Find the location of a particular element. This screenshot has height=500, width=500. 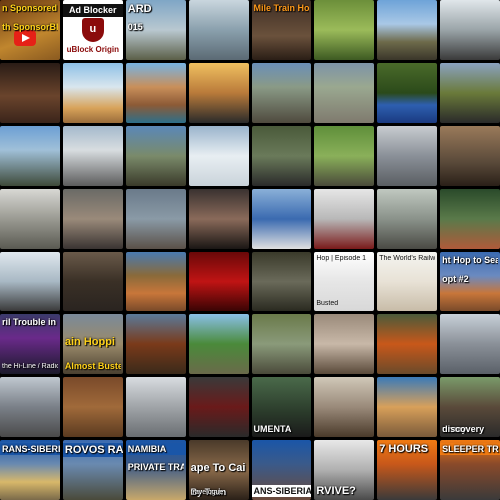

video-thumbnail: NAMIBIA PRIVATE TRA is located at coordinates (155, 470).